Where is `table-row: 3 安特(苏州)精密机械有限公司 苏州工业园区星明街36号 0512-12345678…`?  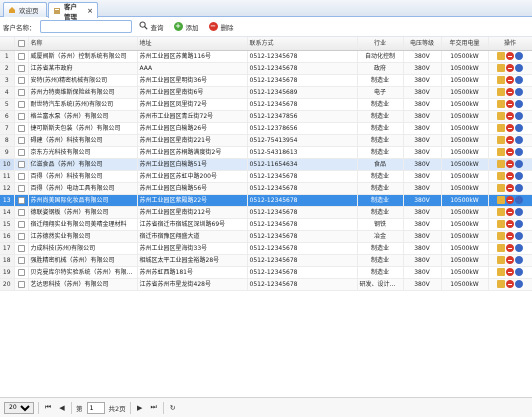 table-row: 3 安特(苏州)精密机械有限公司 苏州工业园区星明街36号 0512-12345678… is located at coordinates (266, 80).